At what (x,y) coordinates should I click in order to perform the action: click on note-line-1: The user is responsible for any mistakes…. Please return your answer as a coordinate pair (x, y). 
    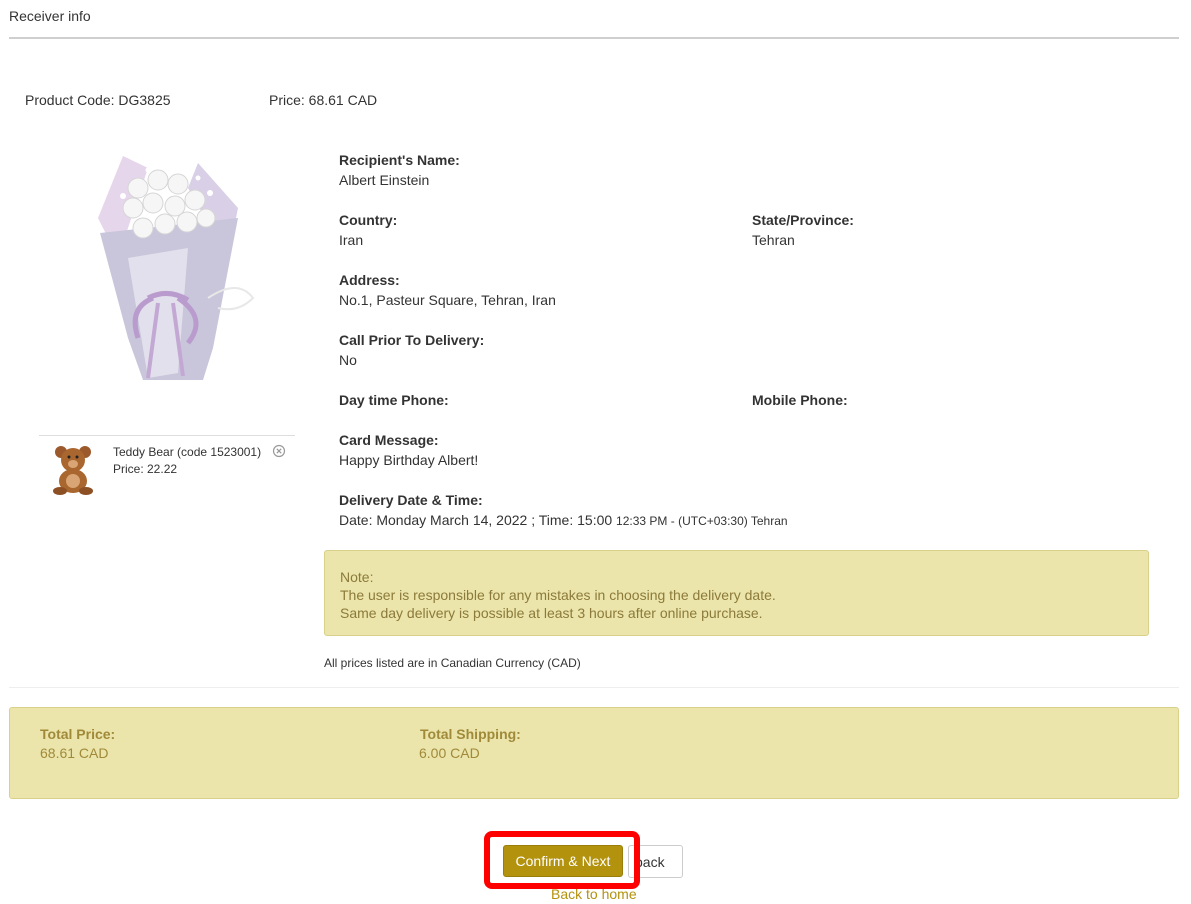
    Looking at the image, I should click on (558, 595).